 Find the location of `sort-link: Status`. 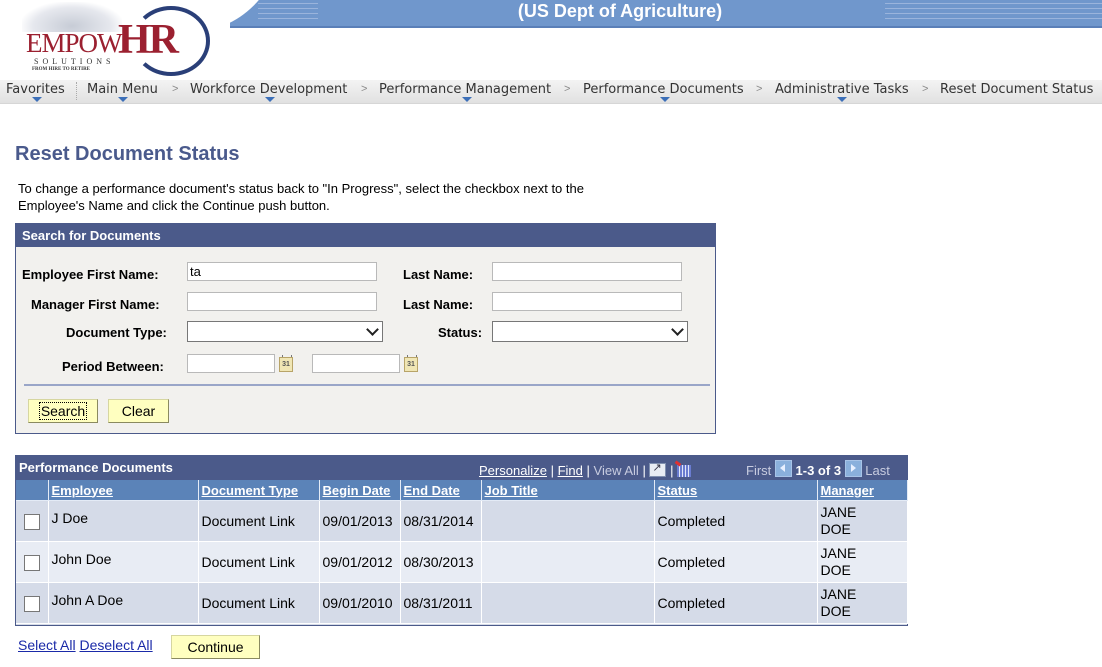

sort-link: Status is located at coordinates (678, 490).